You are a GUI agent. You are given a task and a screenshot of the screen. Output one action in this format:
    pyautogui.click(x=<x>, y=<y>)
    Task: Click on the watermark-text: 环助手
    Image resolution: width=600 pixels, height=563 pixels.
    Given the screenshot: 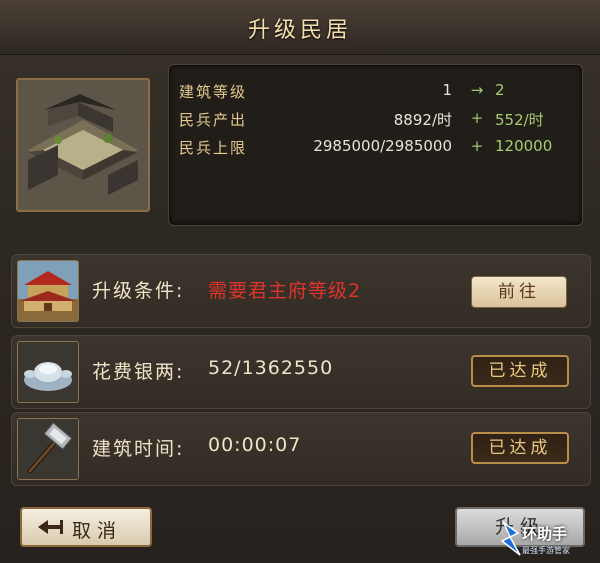 What is the action you would take?
    pyautogui.click(x=545, y=534)
    